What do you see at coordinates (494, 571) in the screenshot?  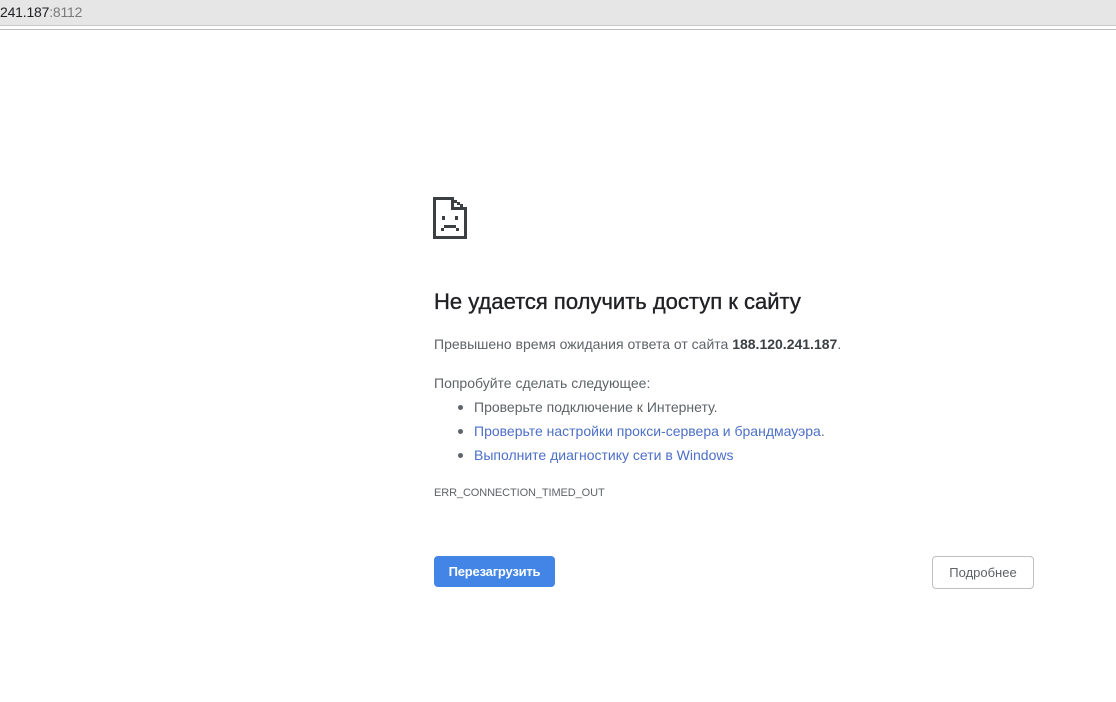 I see `reload-button: Перезагрузить` at bounding box center [494, 571].